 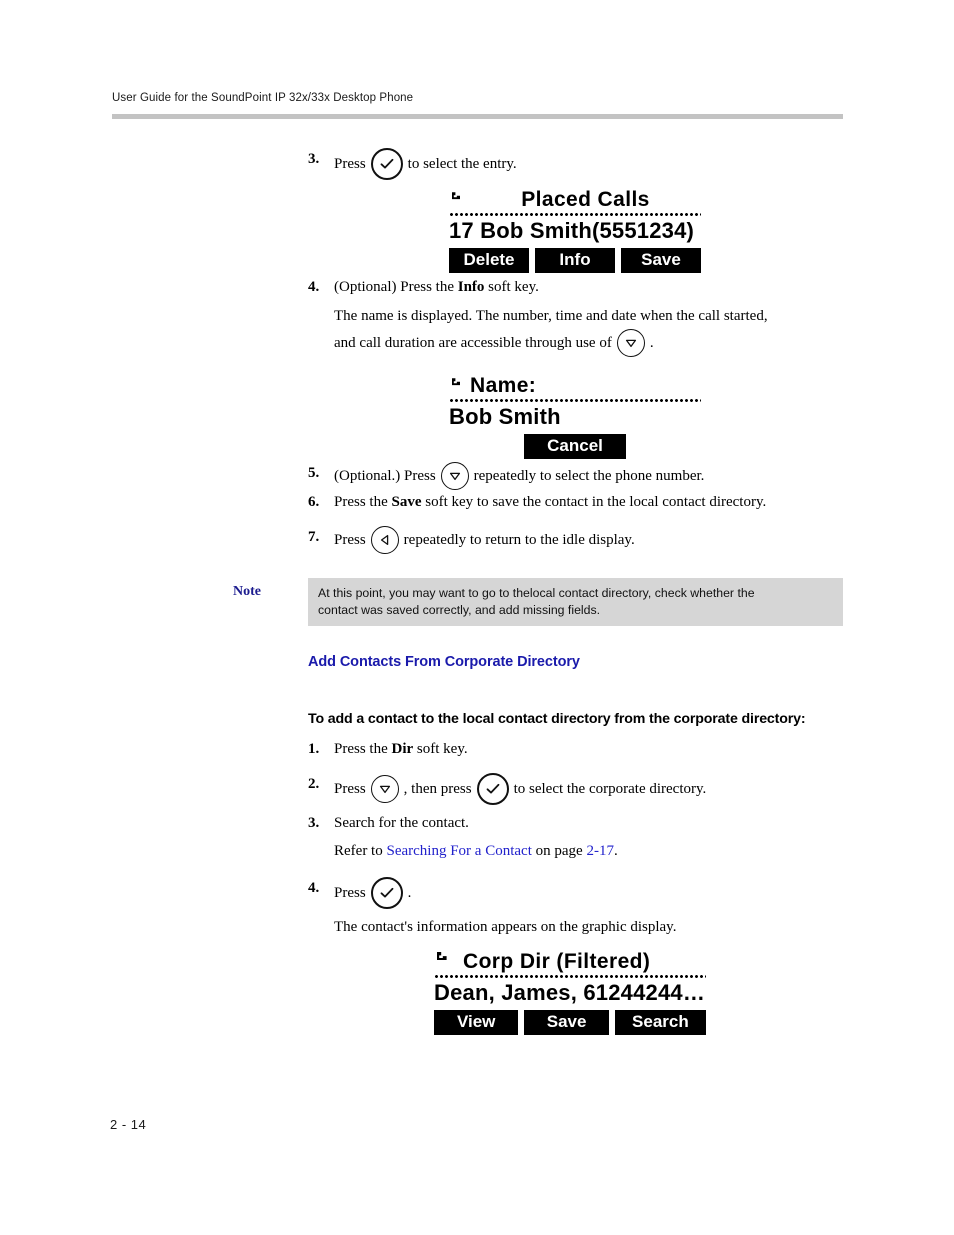 What do you see at coordinates (575, 415) in the screenshot?
I see `lcd-screen-name-detail: Name: Bob Smith Cancel` at bounding box center [575, 415].